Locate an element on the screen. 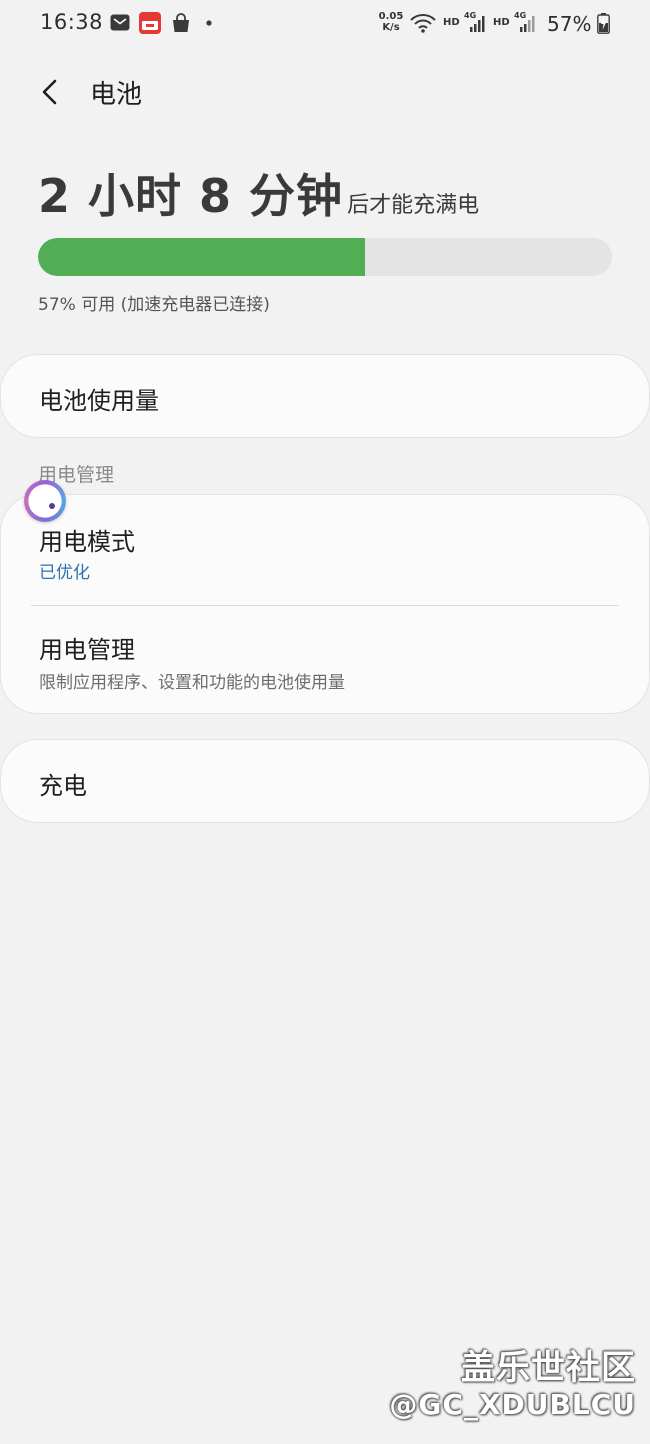 The image size is (650, 1444). network-speed-unit: K/s is located at coordinates (391, 27).